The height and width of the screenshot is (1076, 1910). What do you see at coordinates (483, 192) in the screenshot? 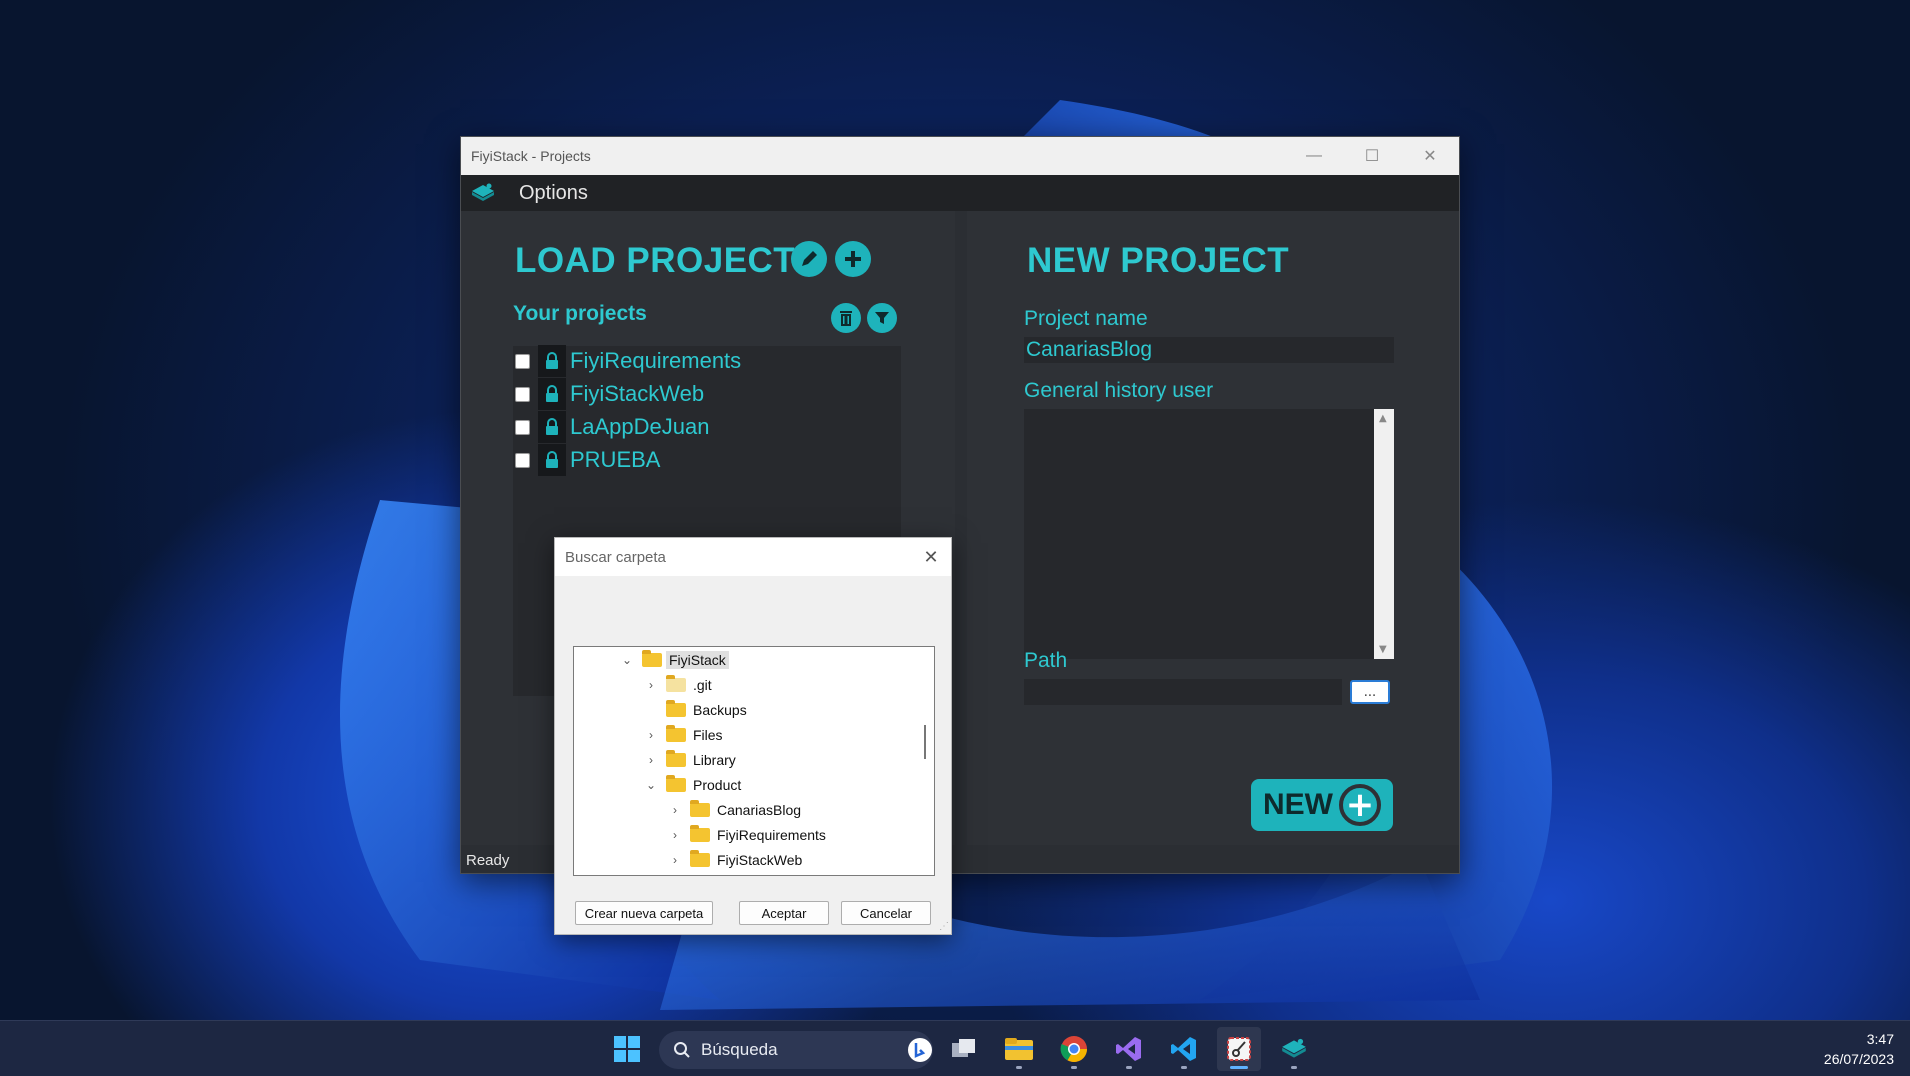
I see `app-logo-icon` at bounding box center [483, 192].